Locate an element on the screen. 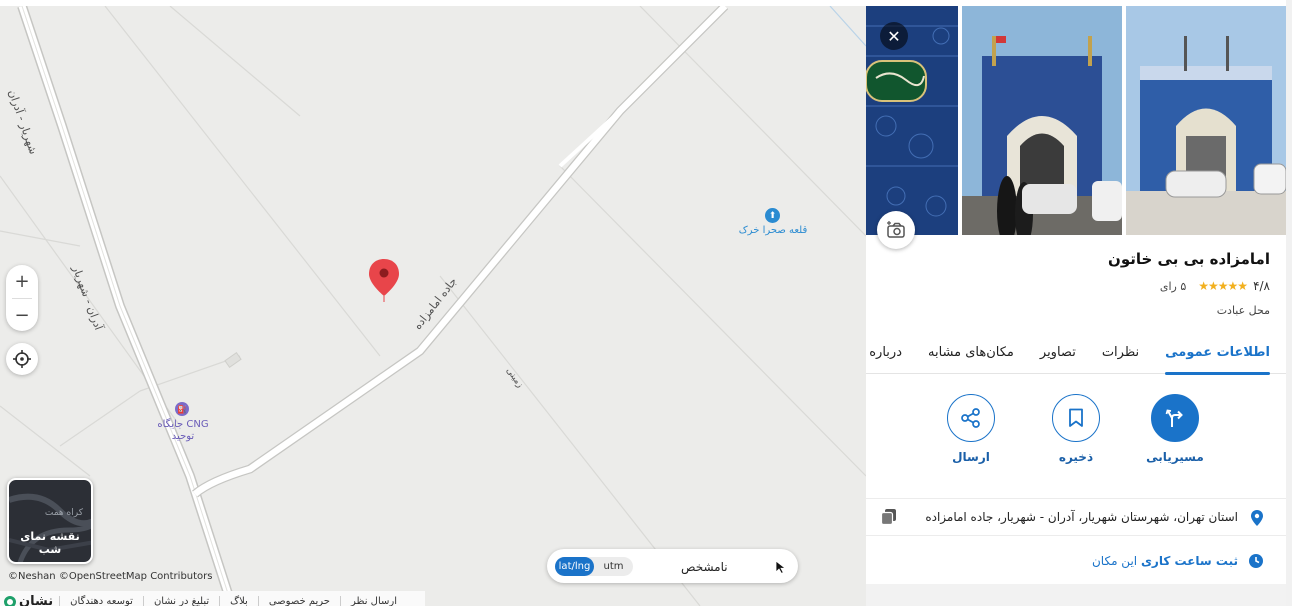 This screenshot has height=606, width=1292. tab-general-info: اطلاعات عمومی is located at coordinates (1217, 353).